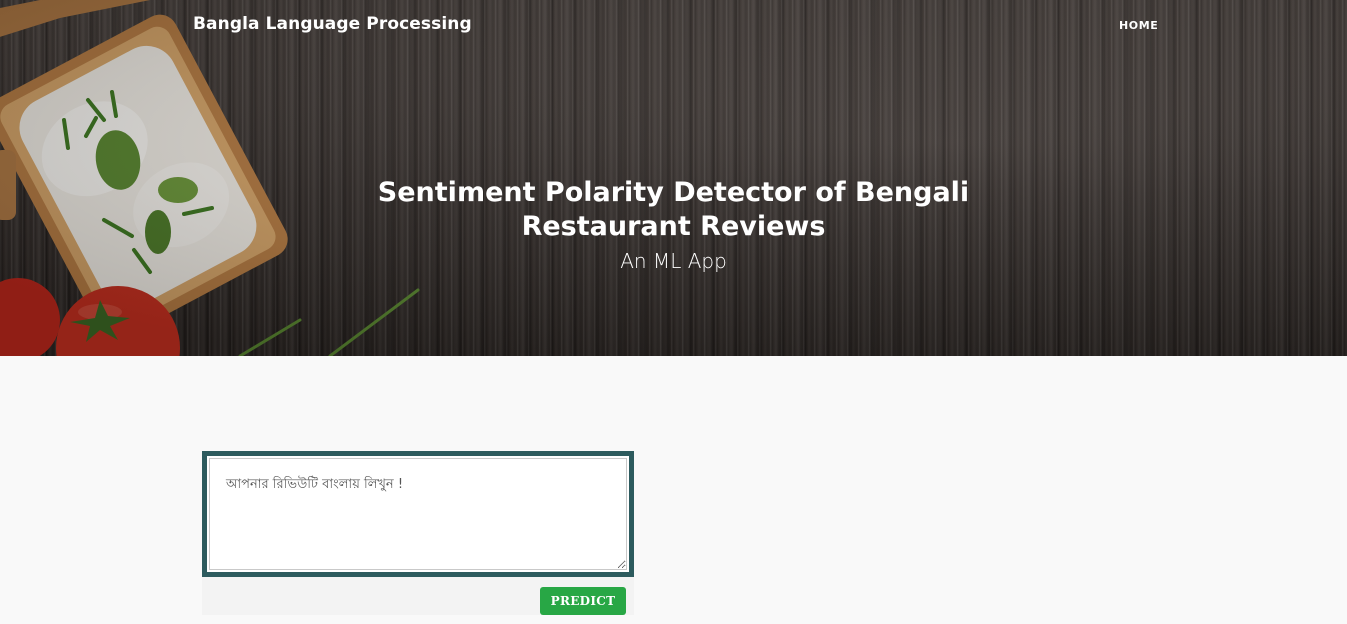  What do you see at coordinates (332, 24) in the screenshot?
I see `brand-logo-link: Bangla Language Processing` at bounding box center [332, 24].